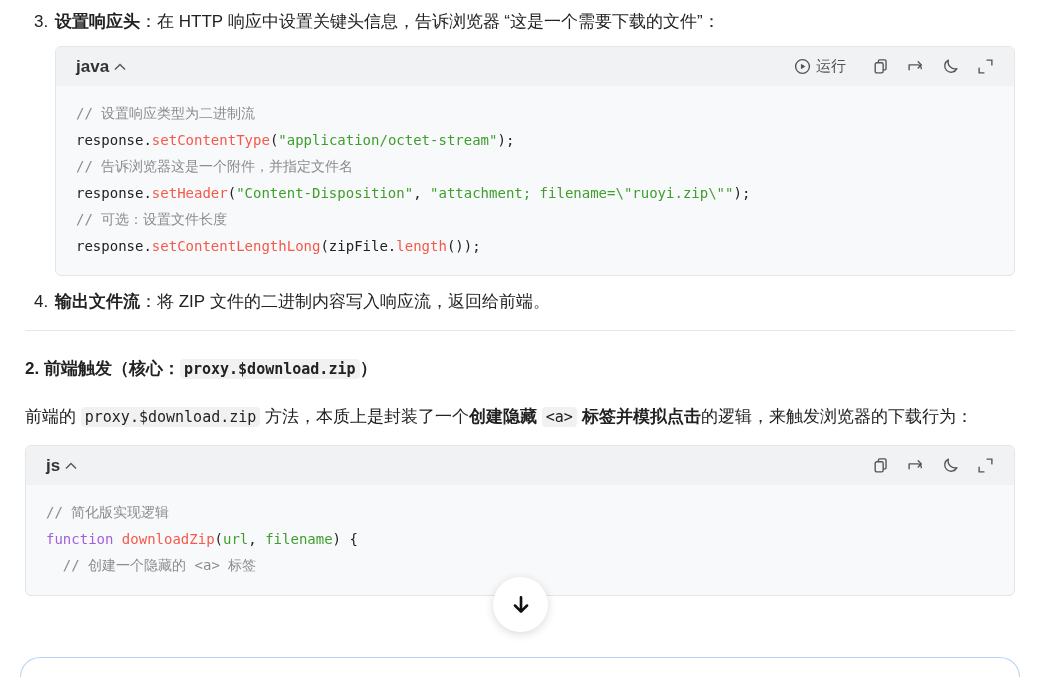 The height and width of the screenshot is (677, 1043). What do you see at coordinates (159, 565) in the screenshot?
I see `code-line: // 创建一个隐藏的 <a> 标签` at bounding box center [159, 565].